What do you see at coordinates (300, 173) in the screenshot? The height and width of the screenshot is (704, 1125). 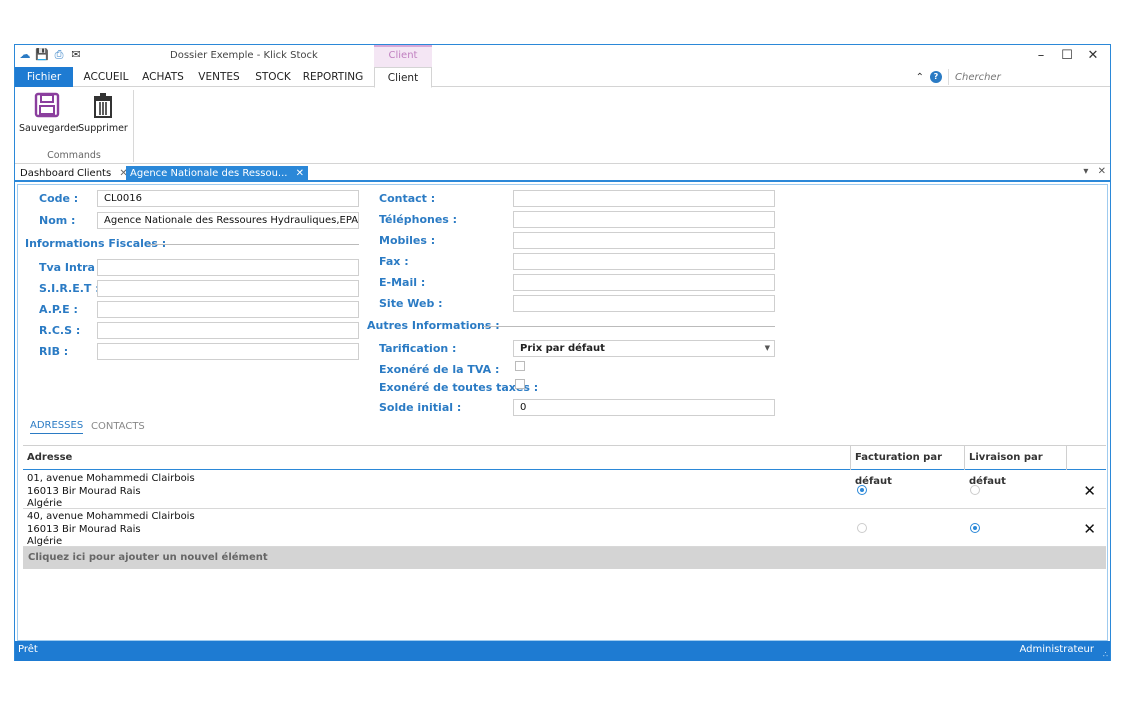 I see `close-tab-icon: ✕` at bounding box center [300, 173].